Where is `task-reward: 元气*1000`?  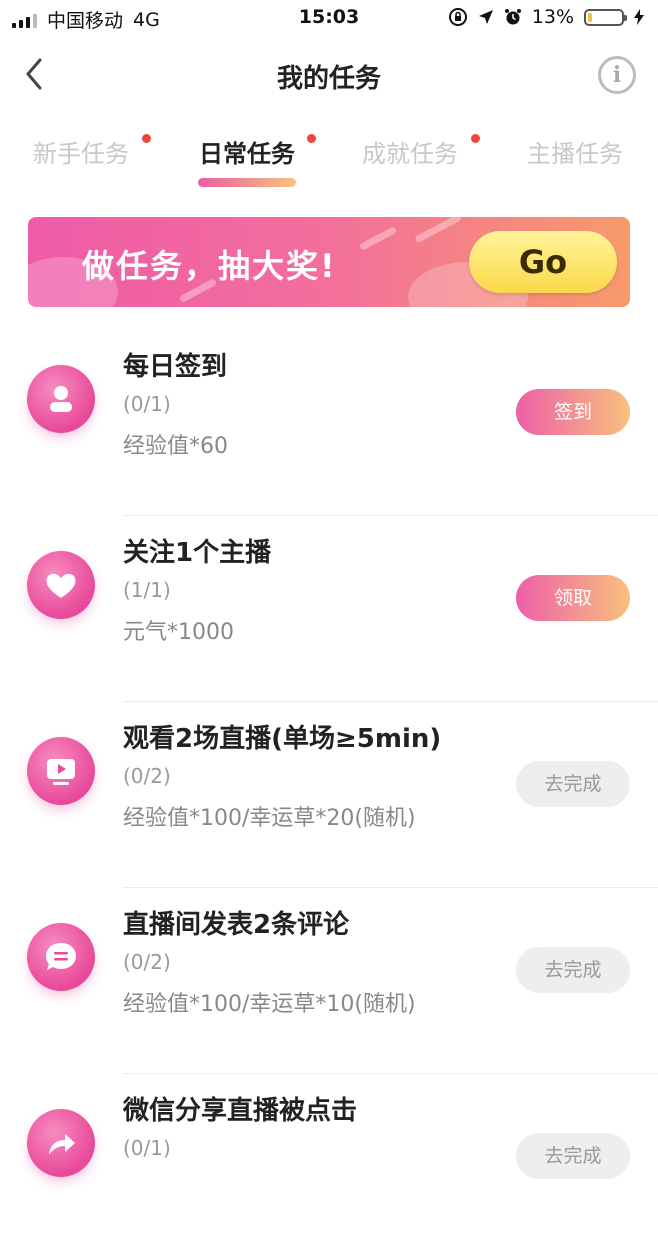
task-reward: 元气*1000 is located at coordinates (178, 632).